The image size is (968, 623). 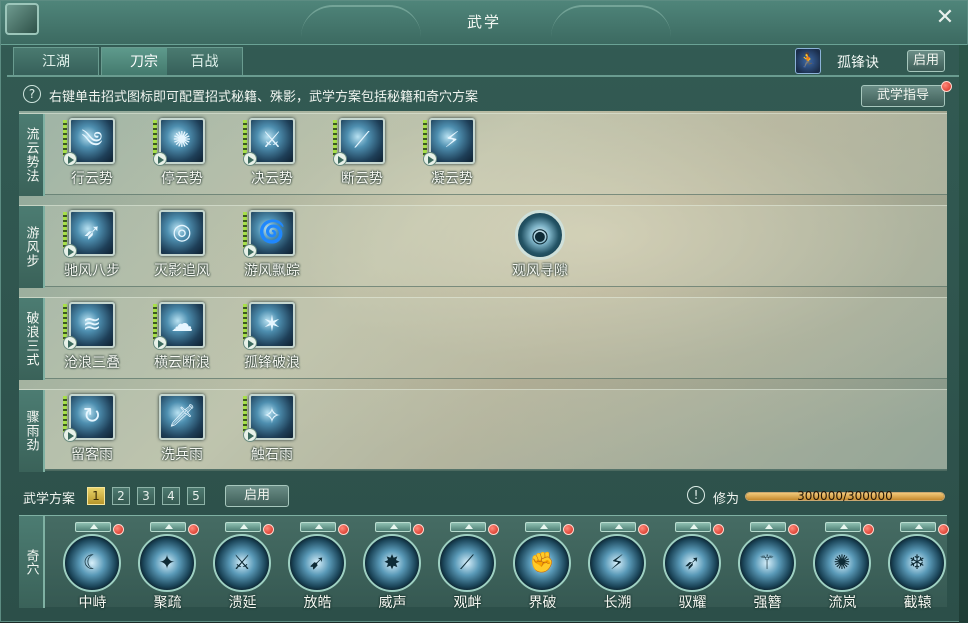 I want to click on swordsman-icon: ⚔, so click(x=242, y=563).